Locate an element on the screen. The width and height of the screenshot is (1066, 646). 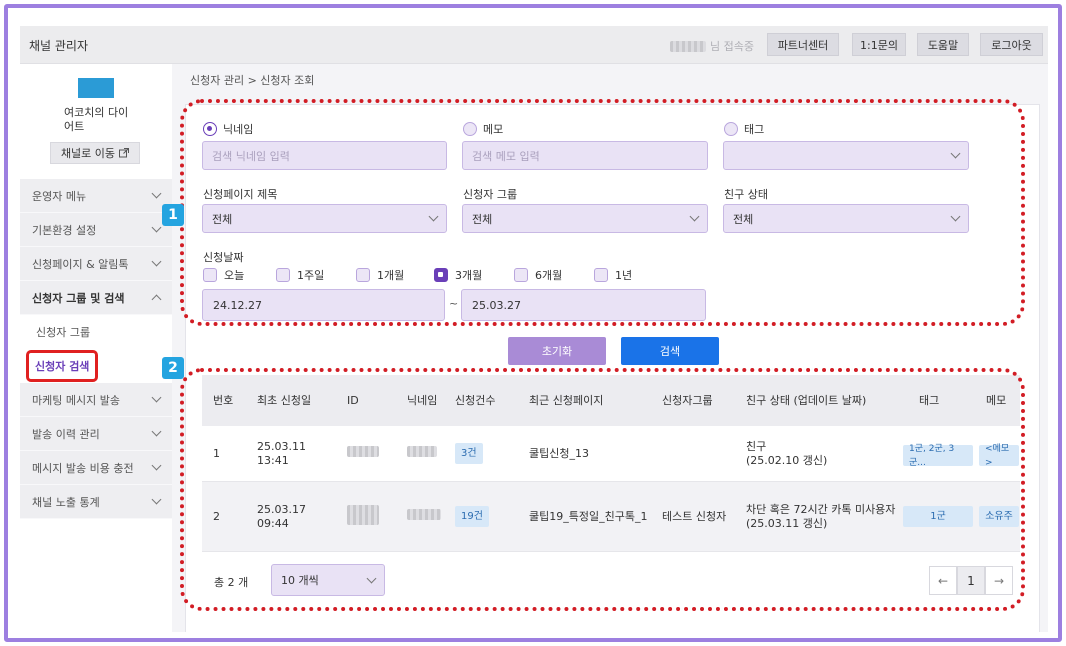
annotation-marker-2: 2 is located at coordinates (173, 368).